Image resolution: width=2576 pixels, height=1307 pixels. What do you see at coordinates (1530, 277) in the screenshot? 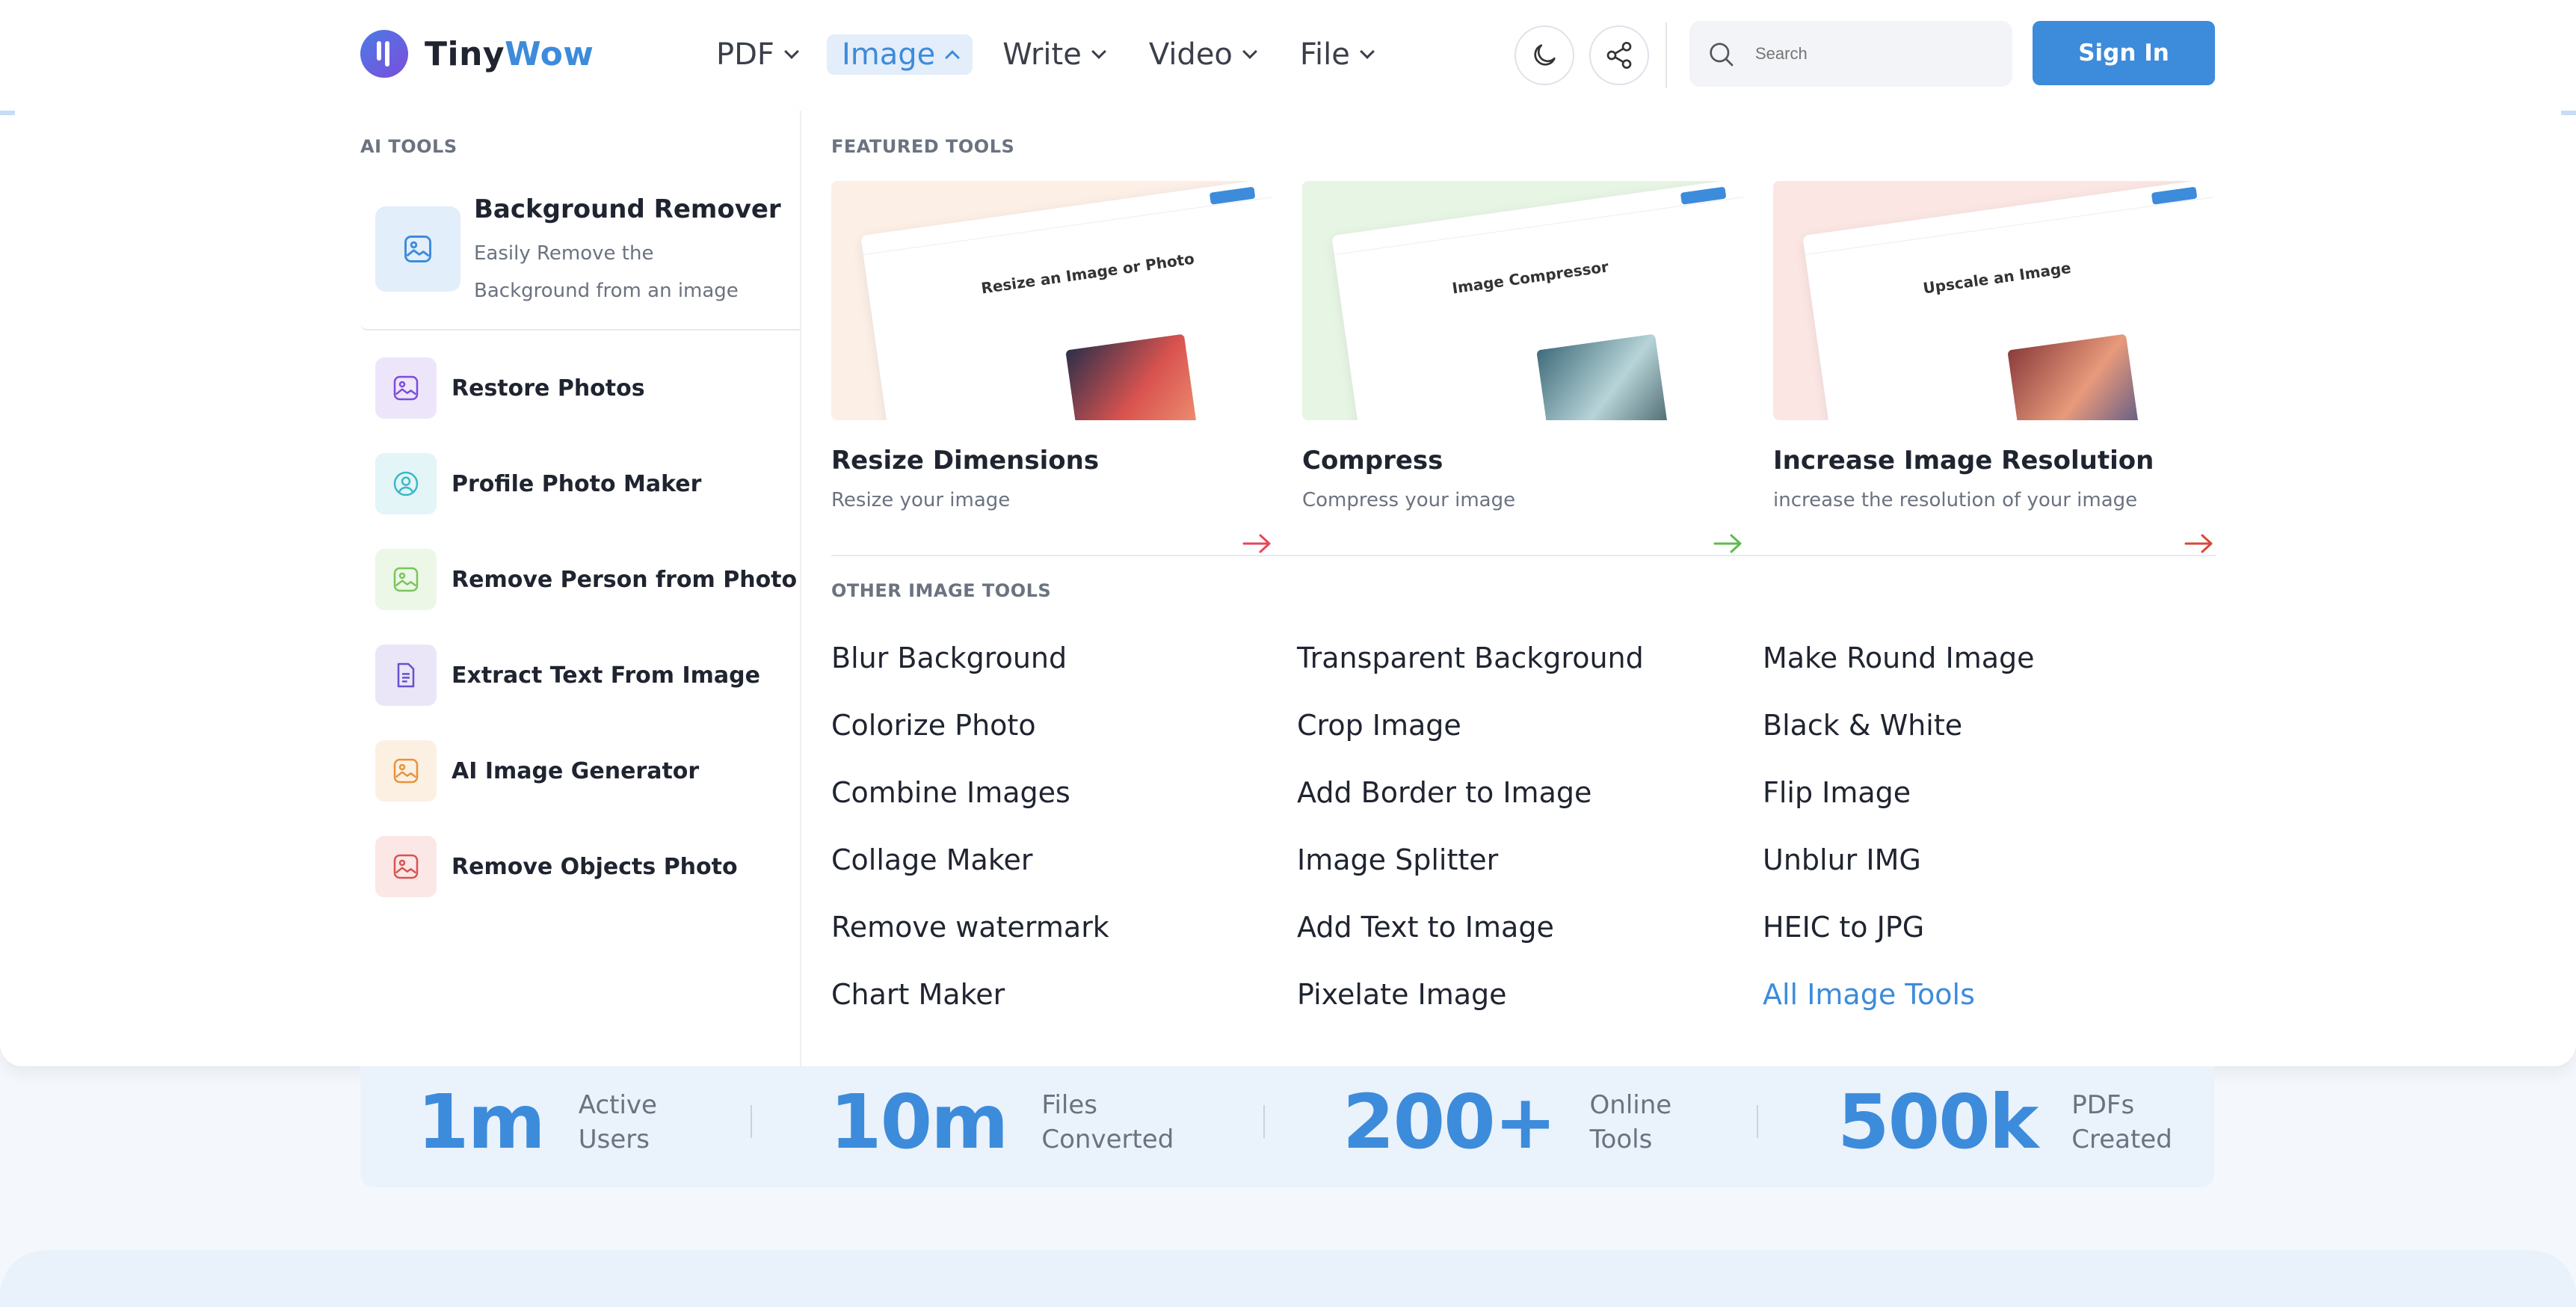
I see `preview-title: Image Compressor` at bounding box center [1530, 277].